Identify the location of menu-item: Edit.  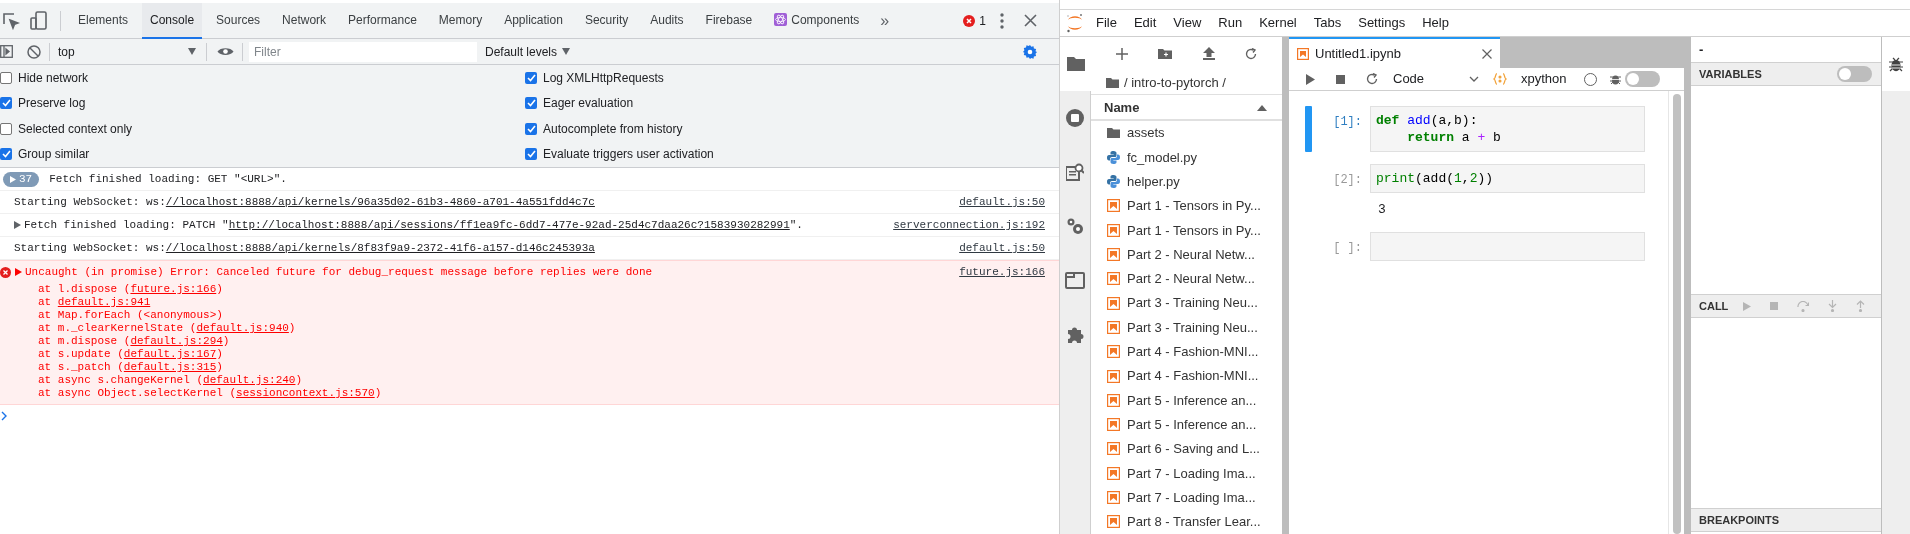
(1145, 23).